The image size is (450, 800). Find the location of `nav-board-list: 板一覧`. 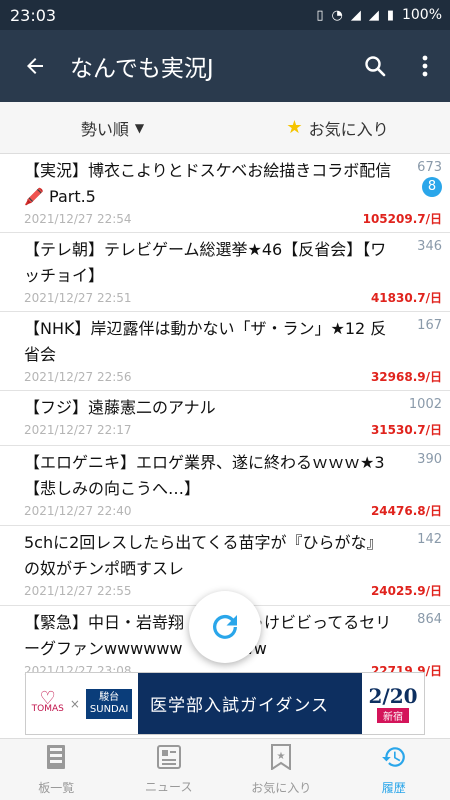

nav-board-list: 板一覧 is located at coordinates (56, 769).